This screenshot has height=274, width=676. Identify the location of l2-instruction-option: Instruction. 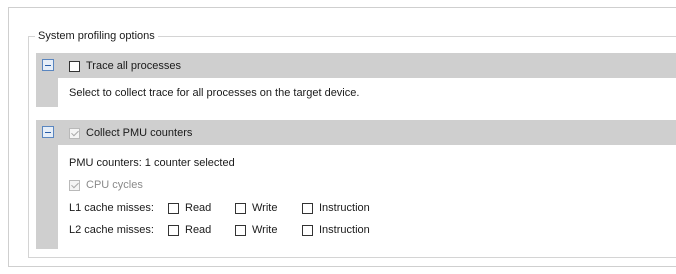
(336, 230).